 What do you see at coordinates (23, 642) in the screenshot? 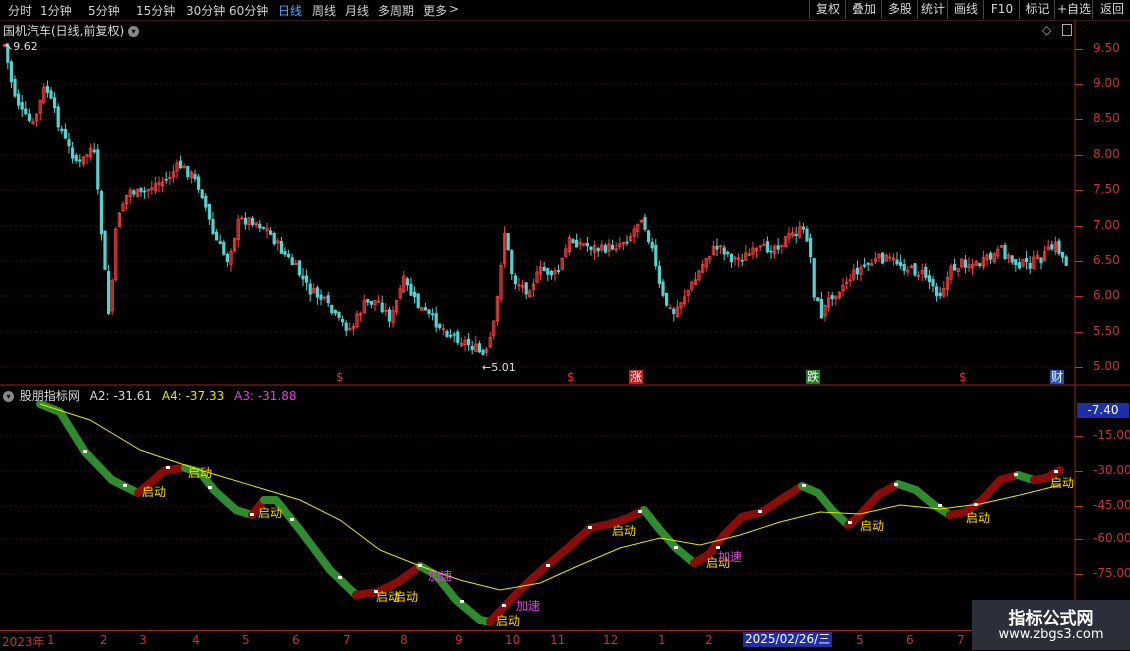
I see `time-tick: 2023年` at bounding box center [23, 642].